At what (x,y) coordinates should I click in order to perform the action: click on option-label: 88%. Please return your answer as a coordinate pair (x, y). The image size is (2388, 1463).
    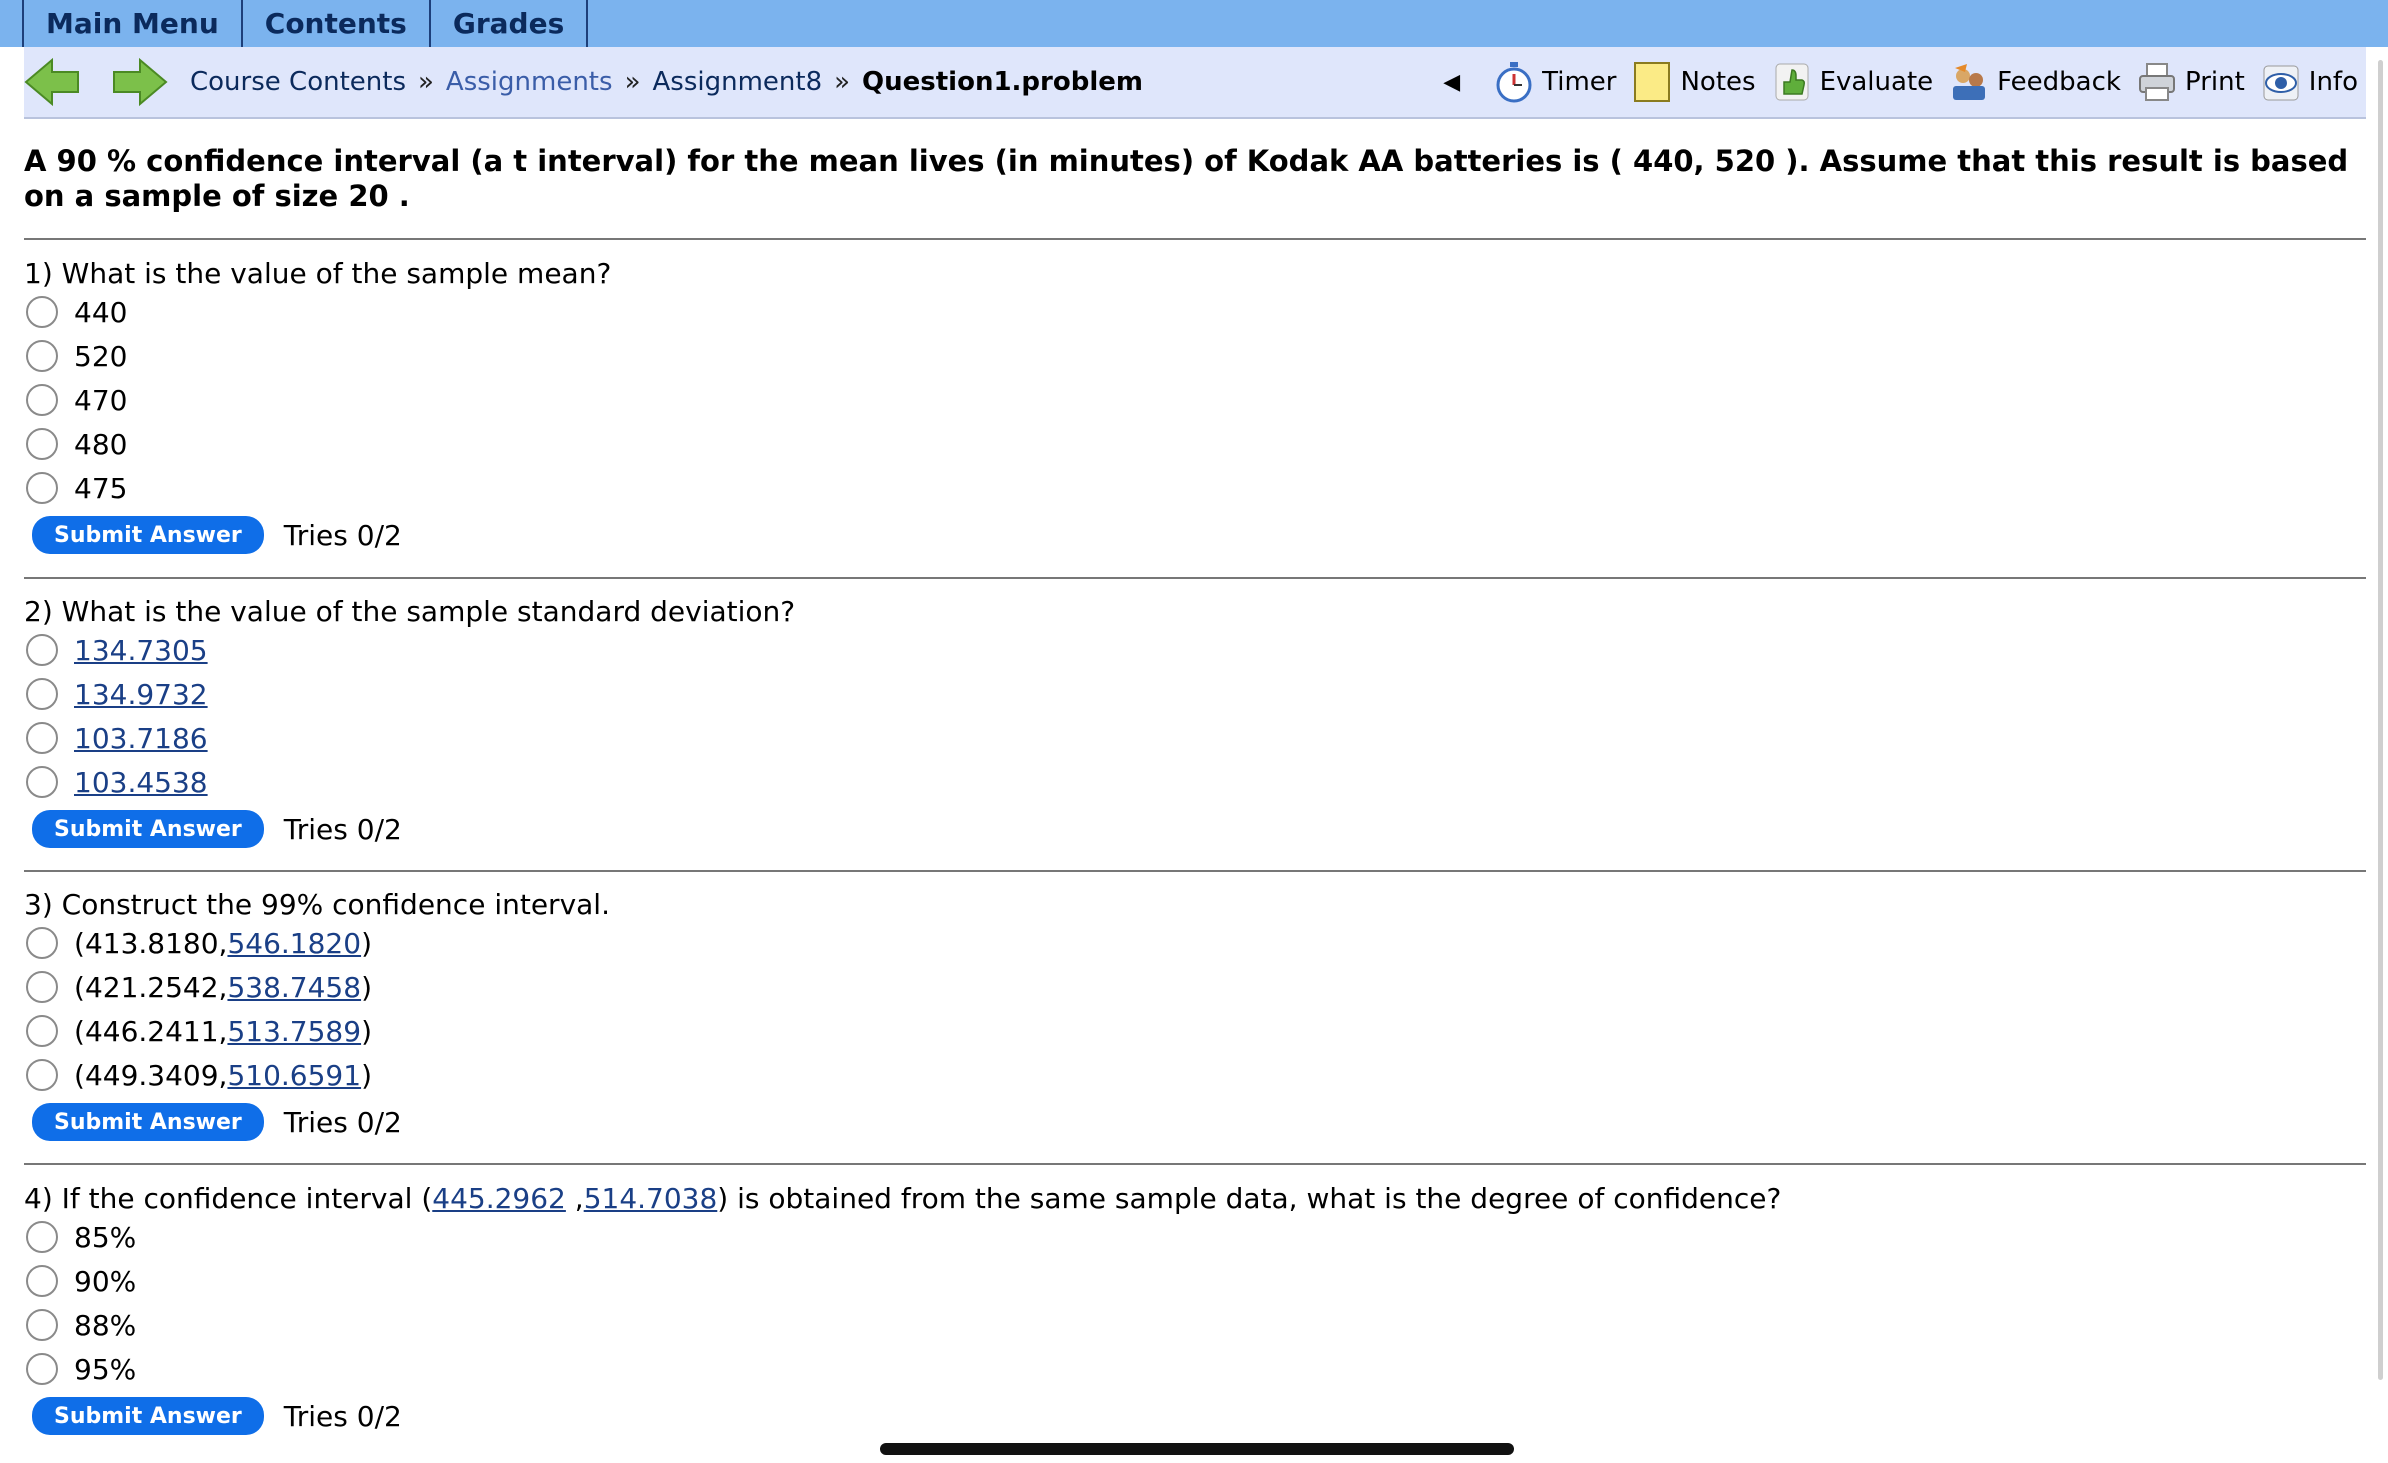
    Looking at the image, I should click on (105, 1325).